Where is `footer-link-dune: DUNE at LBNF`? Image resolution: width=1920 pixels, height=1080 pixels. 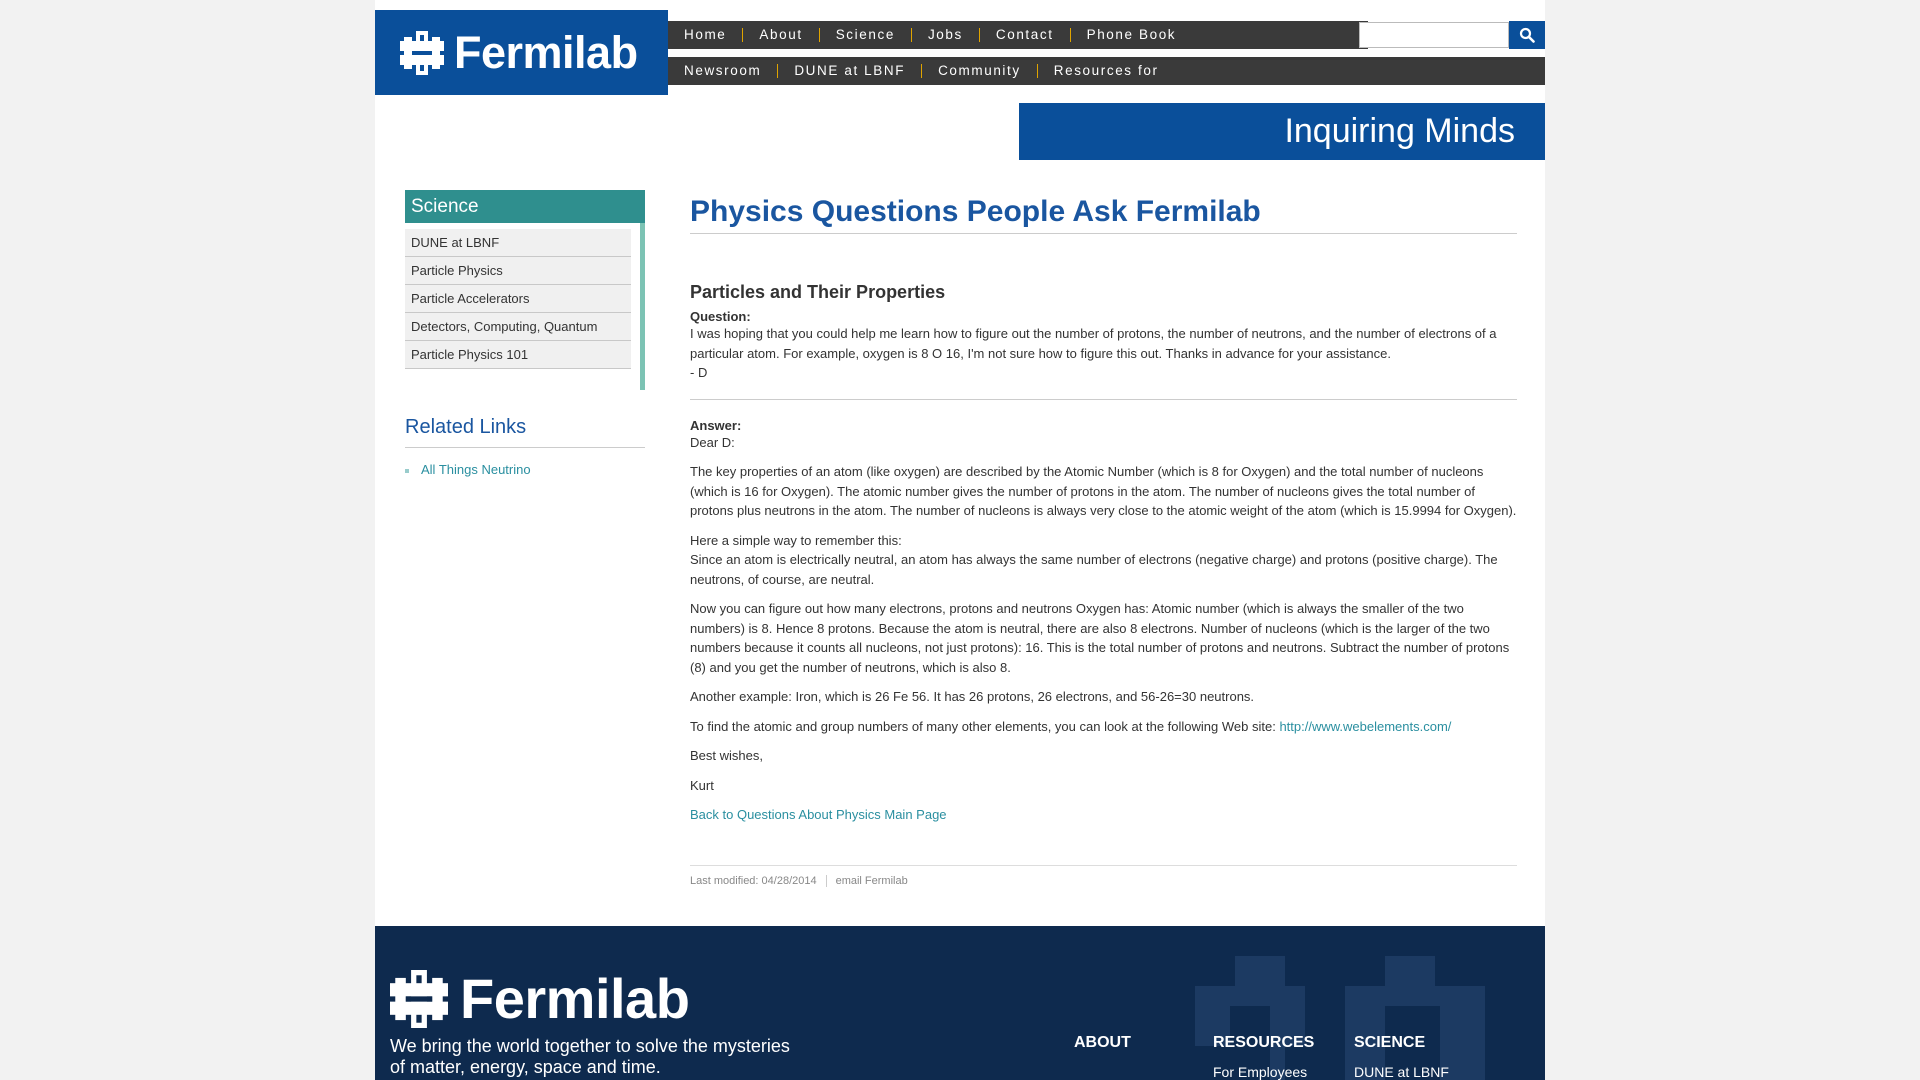 footer-link-dune: DUNE at LBNF is located at coordinates (1401, 1072).